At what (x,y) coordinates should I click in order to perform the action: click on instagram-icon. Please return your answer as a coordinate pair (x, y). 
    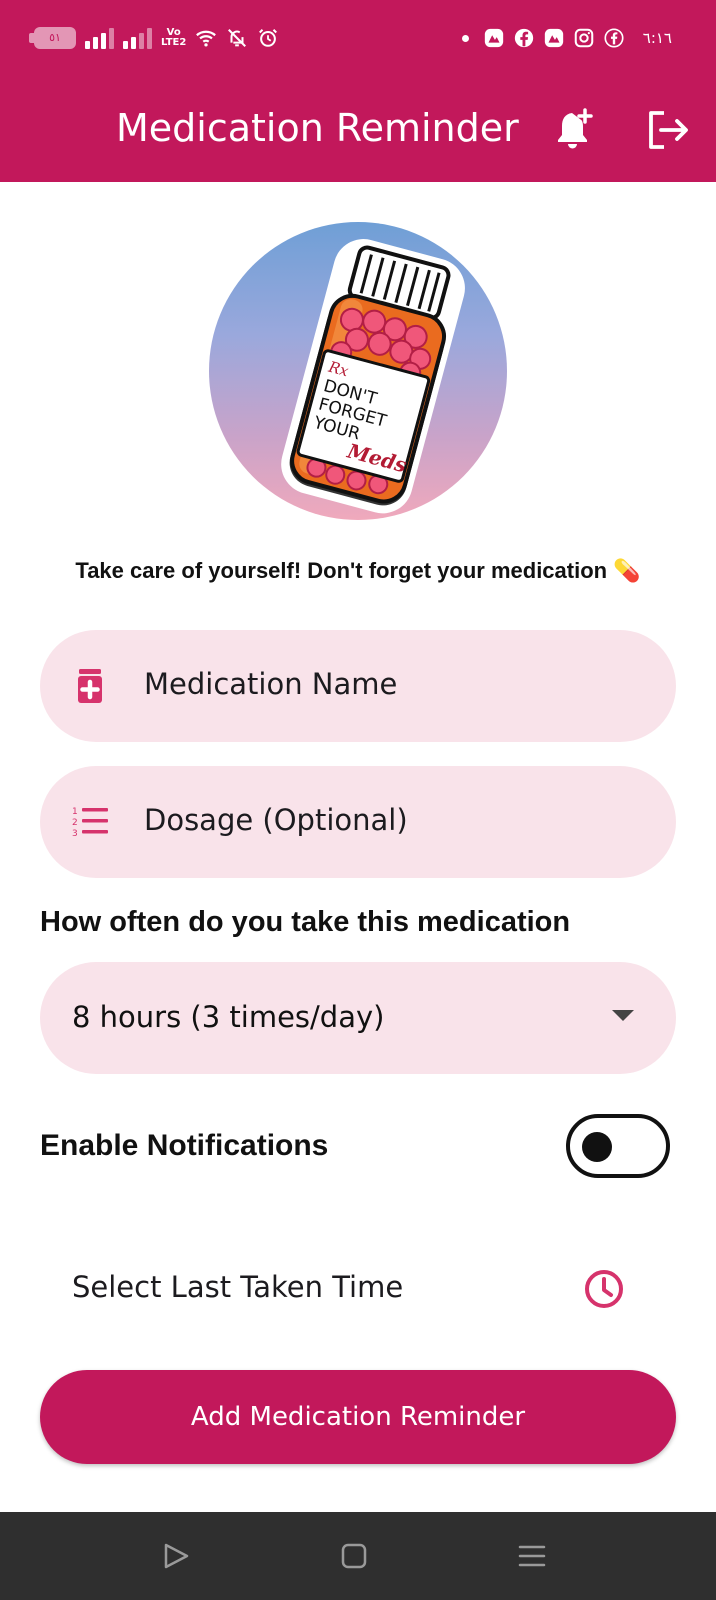
    Looking at the image, I should click on (584, 38).